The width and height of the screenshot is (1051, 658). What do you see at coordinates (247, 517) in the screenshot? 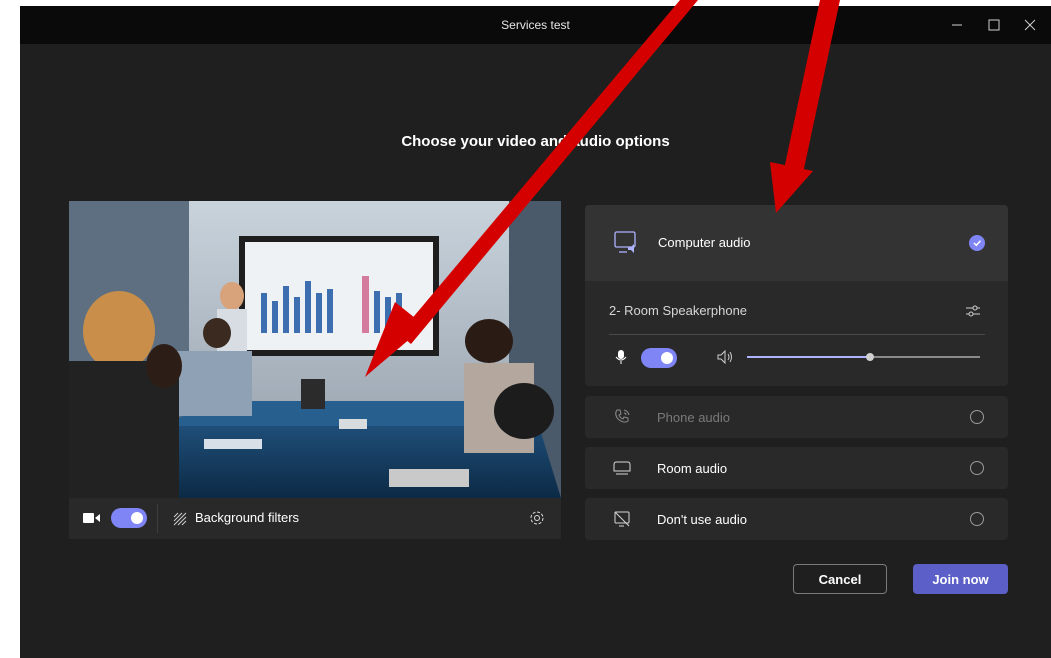
I see `background-filters-button: Background filters` at bounding box center [247, 517].